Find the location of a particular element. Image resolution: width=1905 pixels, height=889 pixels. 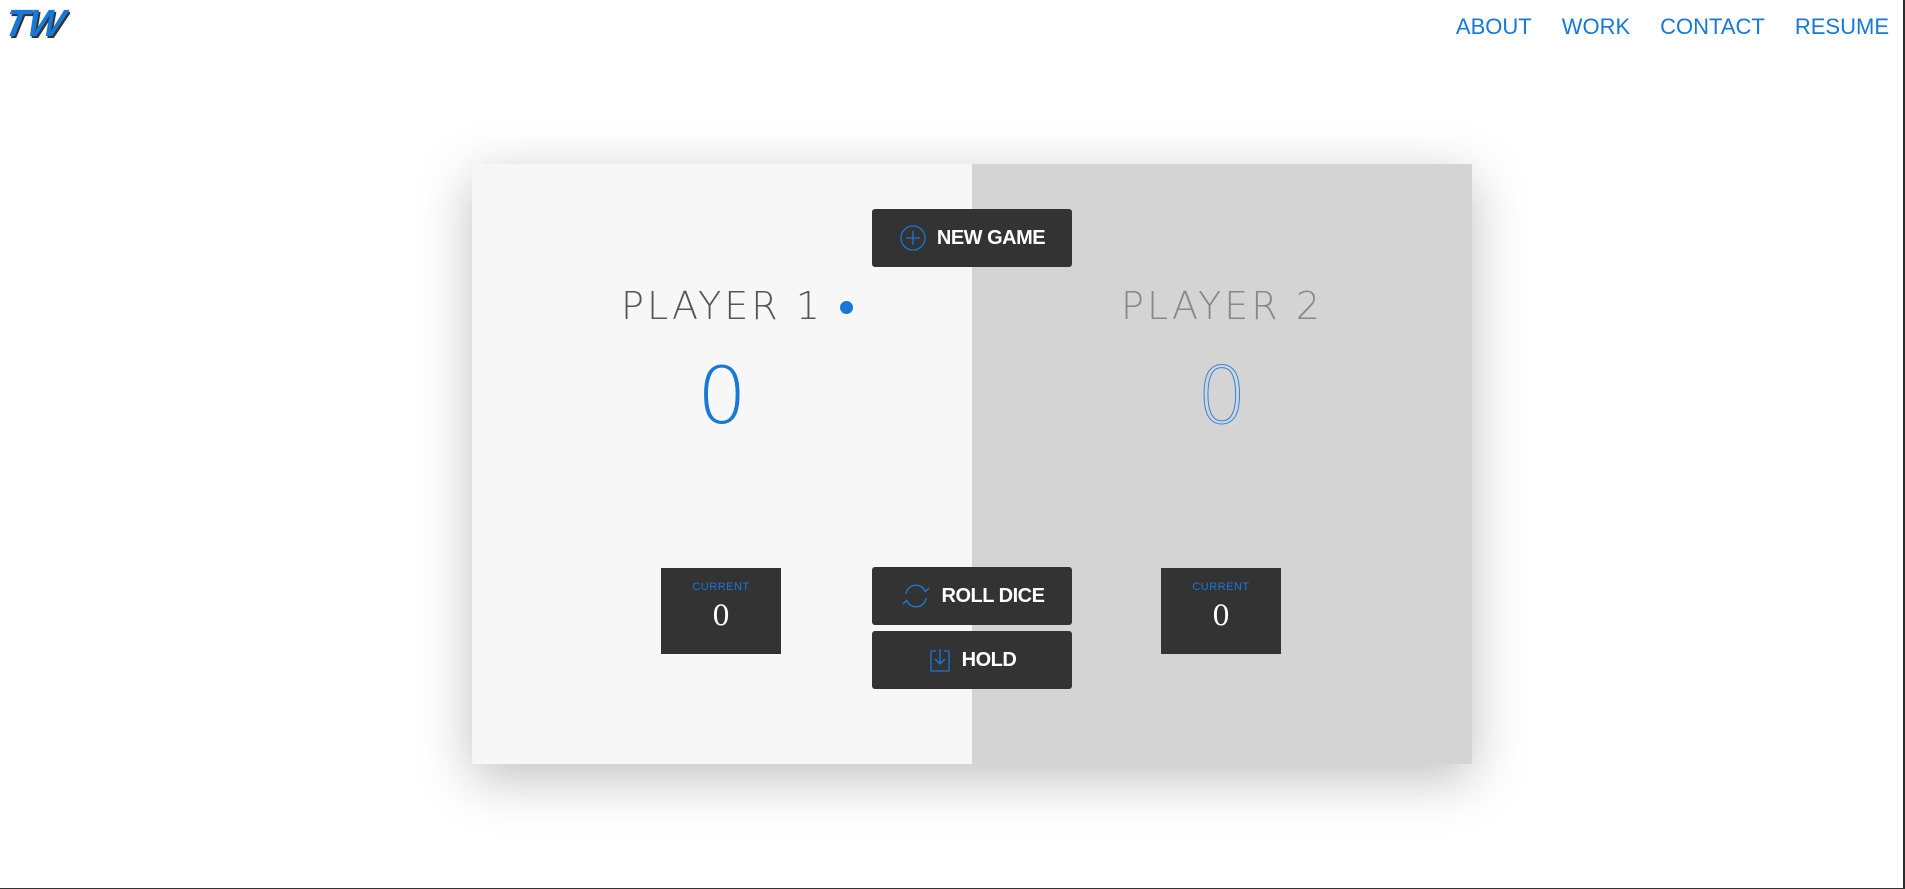

player-1-current-box: CURRENT 0 is located at coordinates (721, 611).